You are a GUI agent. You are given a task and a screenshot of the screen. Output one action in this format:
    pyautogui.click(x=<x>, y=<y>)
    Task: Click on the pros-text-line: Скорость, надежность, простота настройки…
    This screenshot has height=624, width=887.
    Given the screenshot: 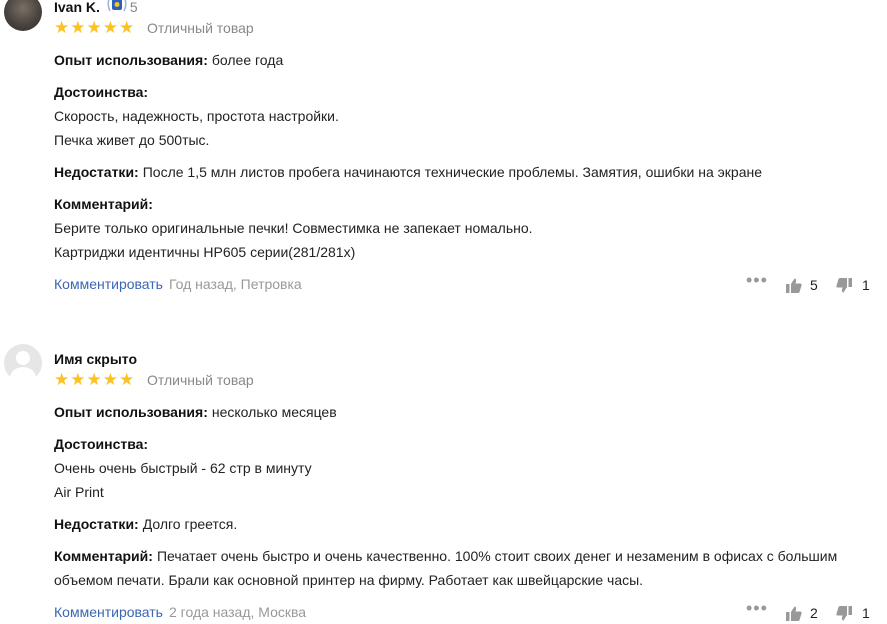 What is the action you would take?
    pyautogui.click(x=196, y=116)
    